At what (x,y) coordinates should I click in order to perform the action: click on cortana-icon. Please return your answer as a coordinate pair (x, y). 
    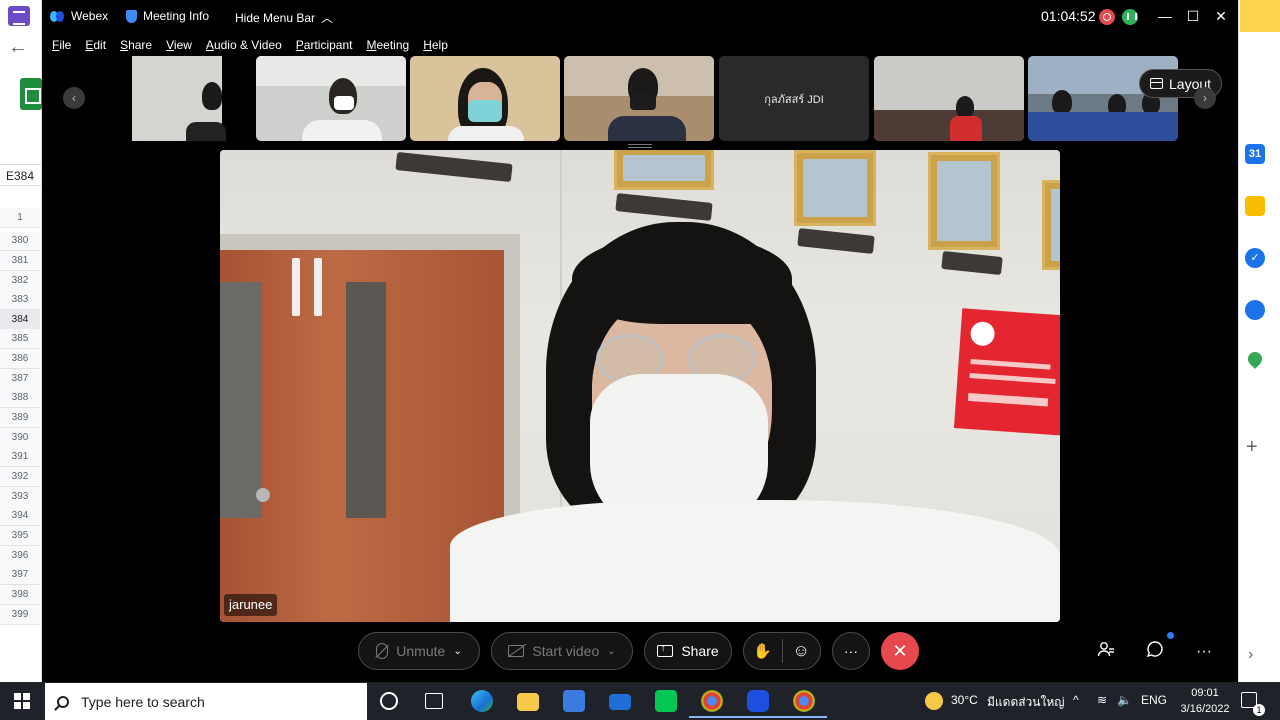
    Looking at the image, I should click on (389, 701).